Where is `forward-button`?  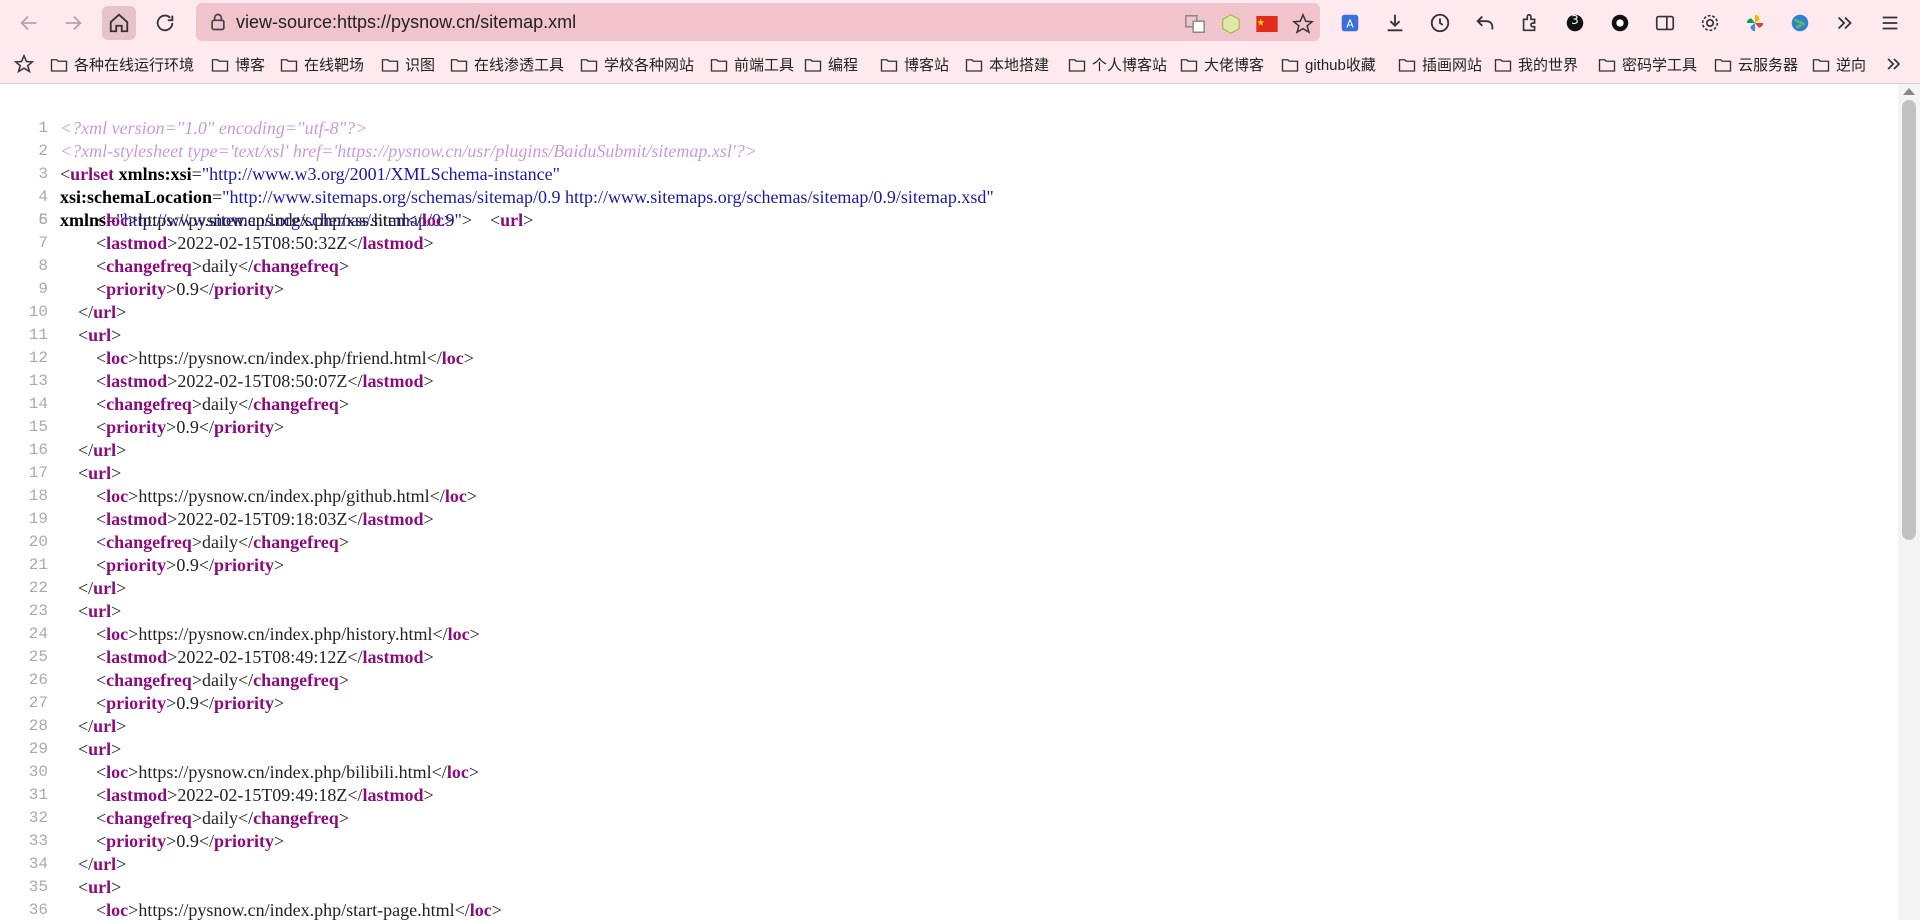
forward-button is located at coordinates (73, 23).